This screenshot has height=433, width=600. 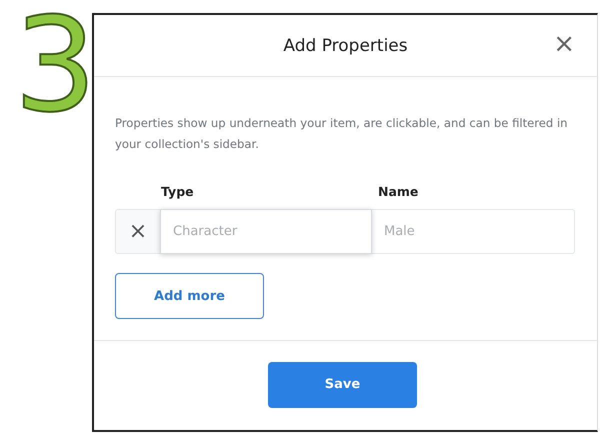 I want to click on close-button: ×, so click(x=564, y=44).